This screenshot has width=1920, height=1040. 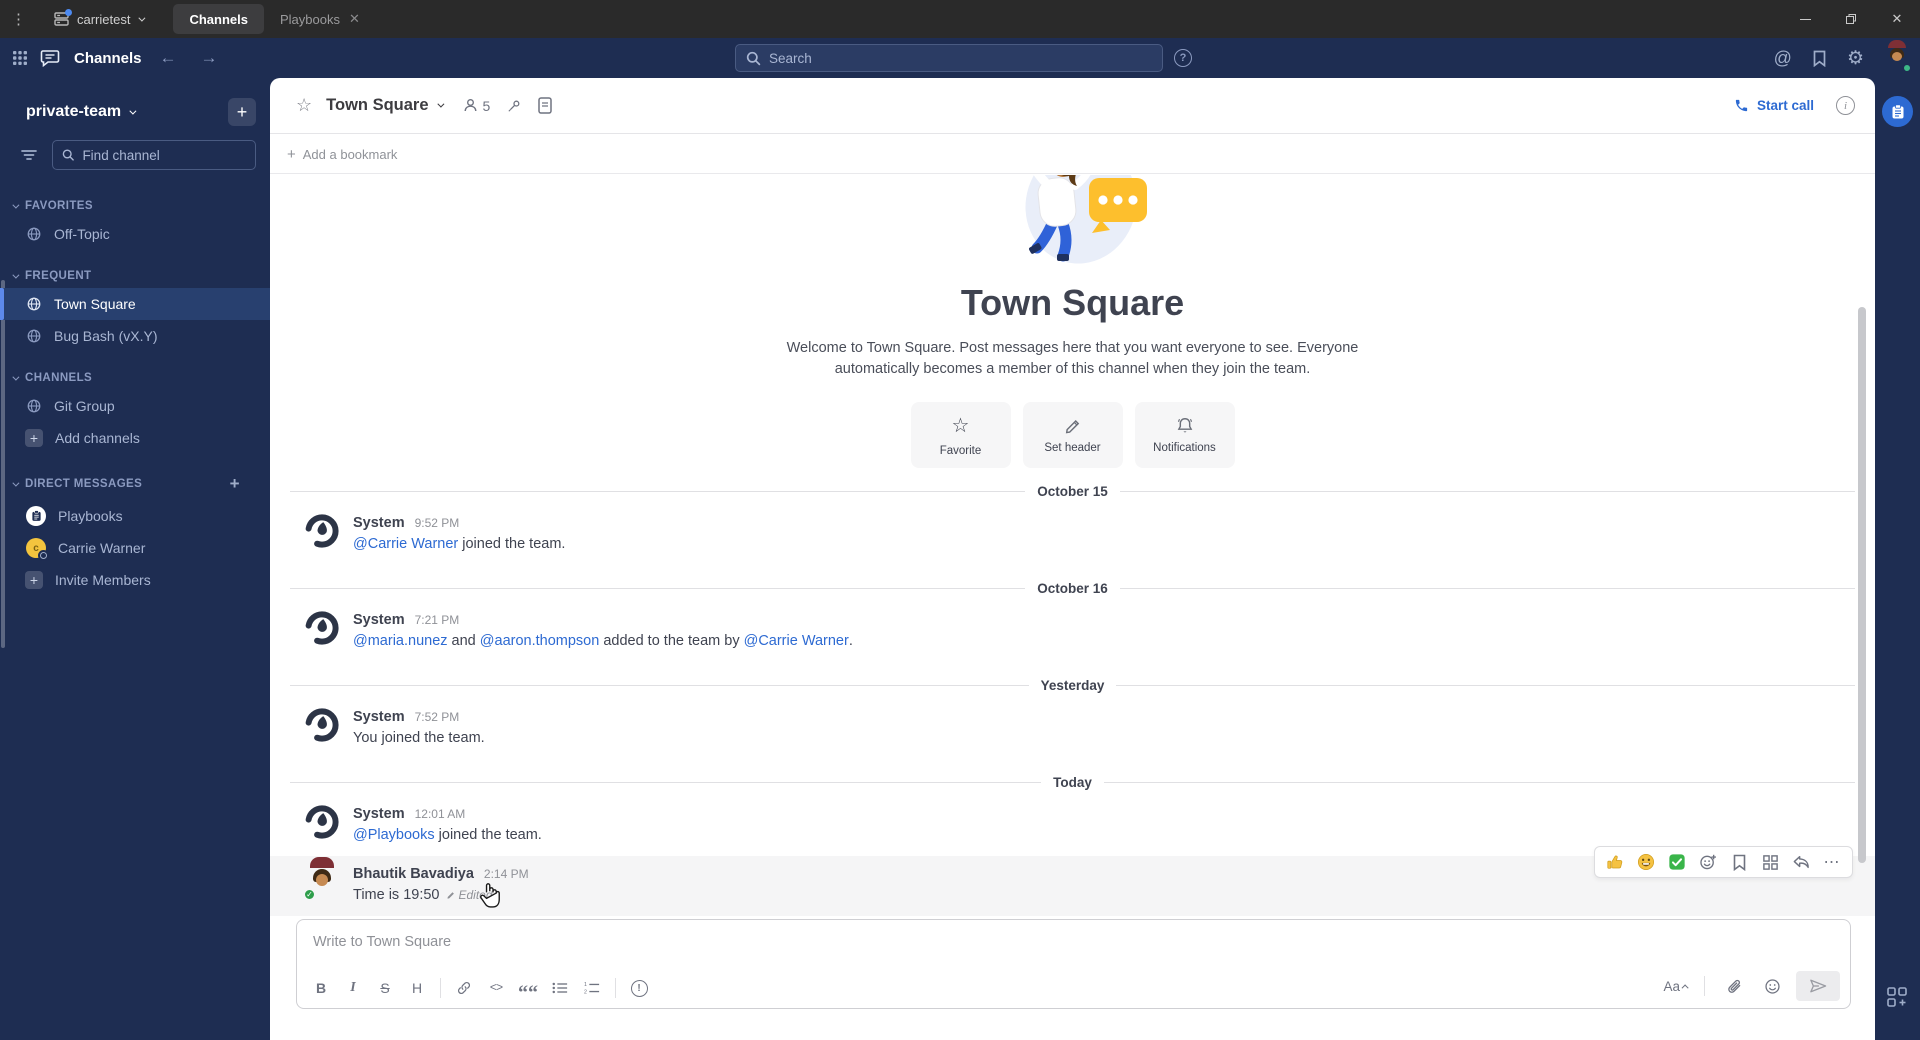 I want to click on pinned-posts-icon, so click(x=514, y=106).